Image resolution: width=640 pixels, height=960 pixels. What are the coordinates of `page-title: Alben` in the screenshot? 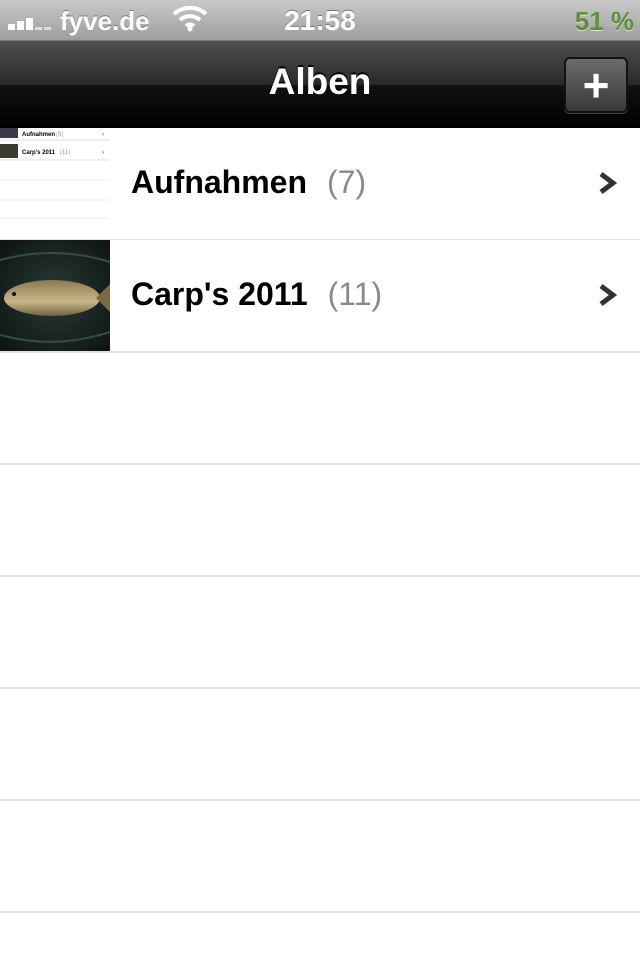 It's located at (320, 81).